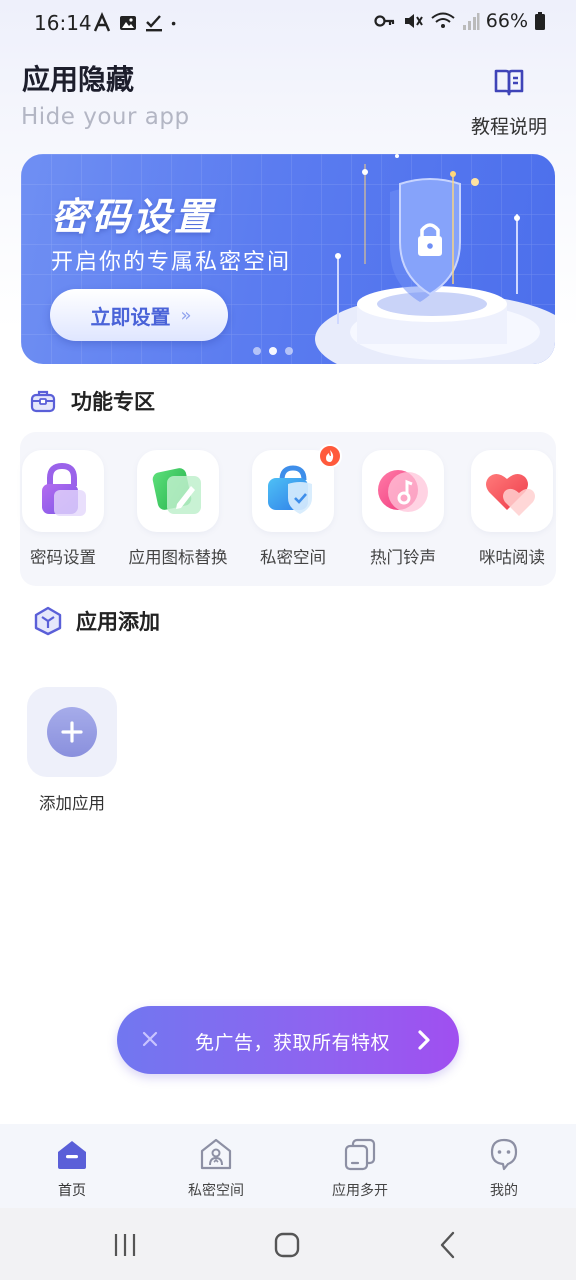  What do you see at coordinates (105, 117) in the screenshot?
I see `page-subtitle: Hide your app` at bounding box center [105, 117].